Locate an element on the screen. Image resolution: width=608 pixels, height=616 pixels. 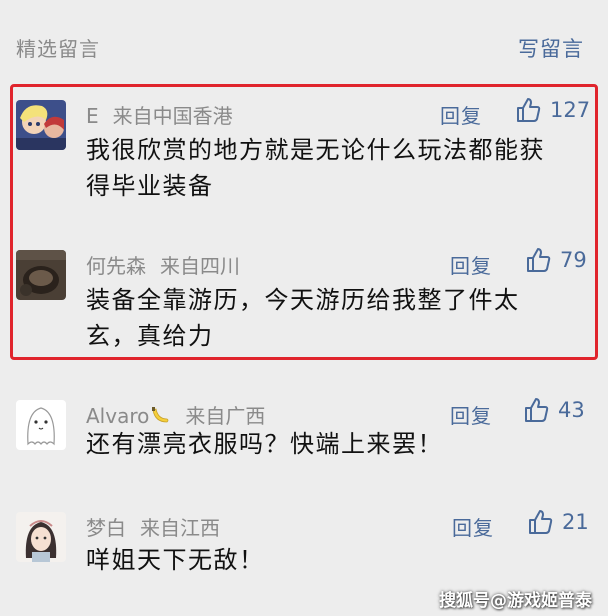
sohu-watermark: 搜狐号@游戏姬普泰 is located at coordinates (515, 601).